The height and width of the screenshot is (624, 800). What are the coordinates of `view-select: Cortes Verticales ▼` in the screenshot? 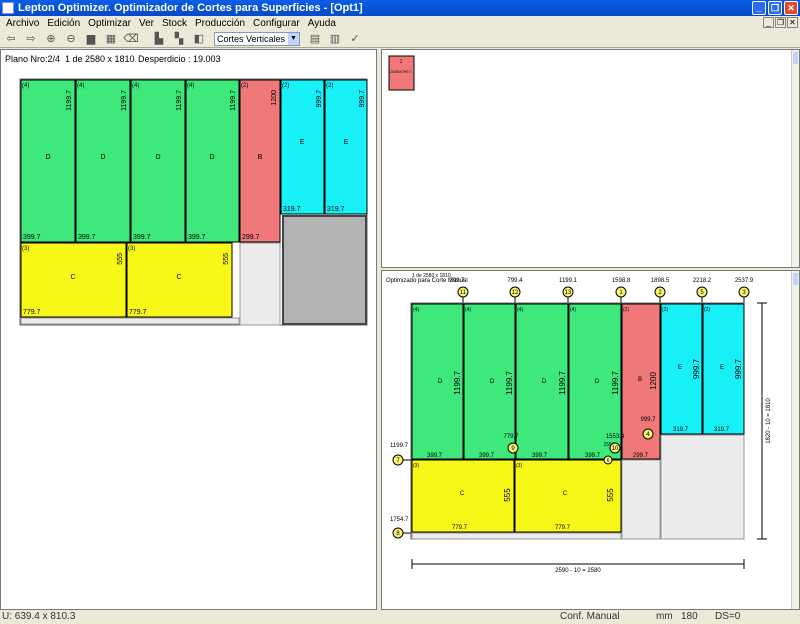 It's located at (257, 38).